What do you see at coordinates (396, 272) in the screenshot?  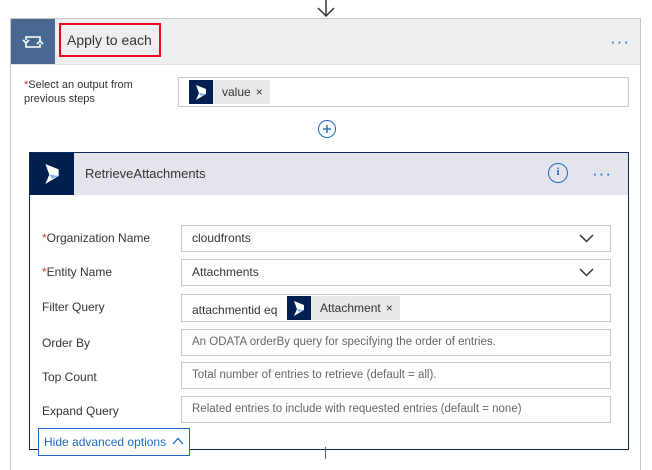 I see `entity-name-dropdown: Attachments` at bounding box center [396, 272].